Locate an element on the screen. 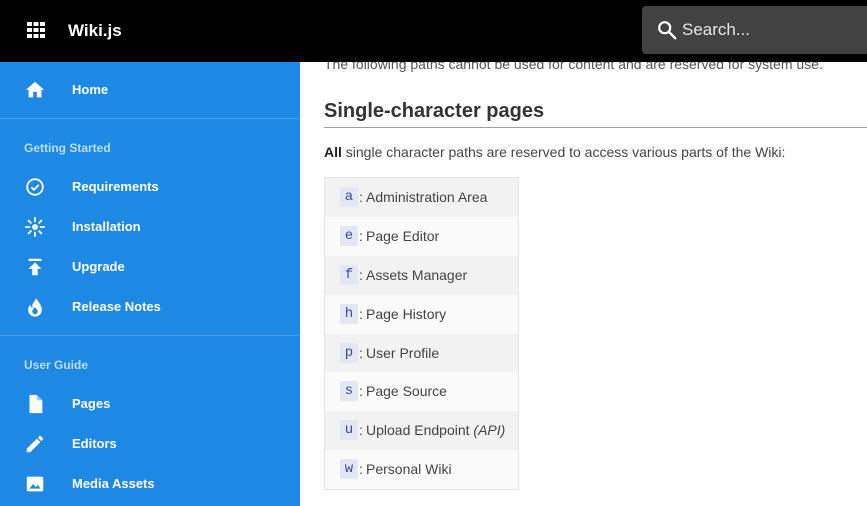  path-description-text: Upload Endpoint is located at coordinates (418, 430).